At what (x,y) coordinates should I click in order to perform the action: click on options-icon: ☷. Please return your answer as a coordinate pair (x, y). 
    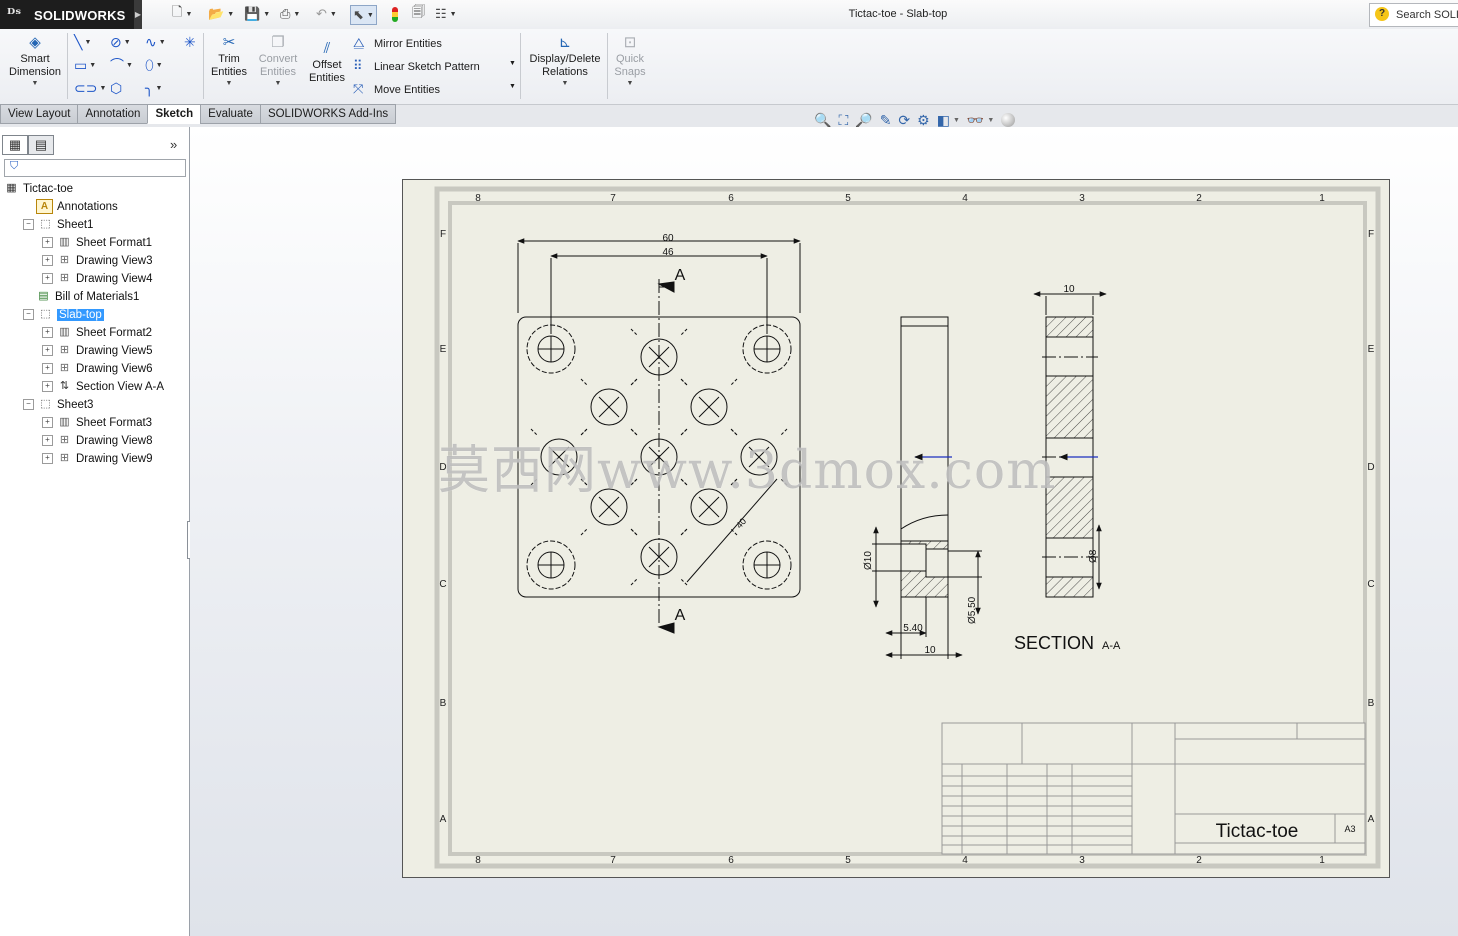
    Looking at the image, I should click on (441, 13).